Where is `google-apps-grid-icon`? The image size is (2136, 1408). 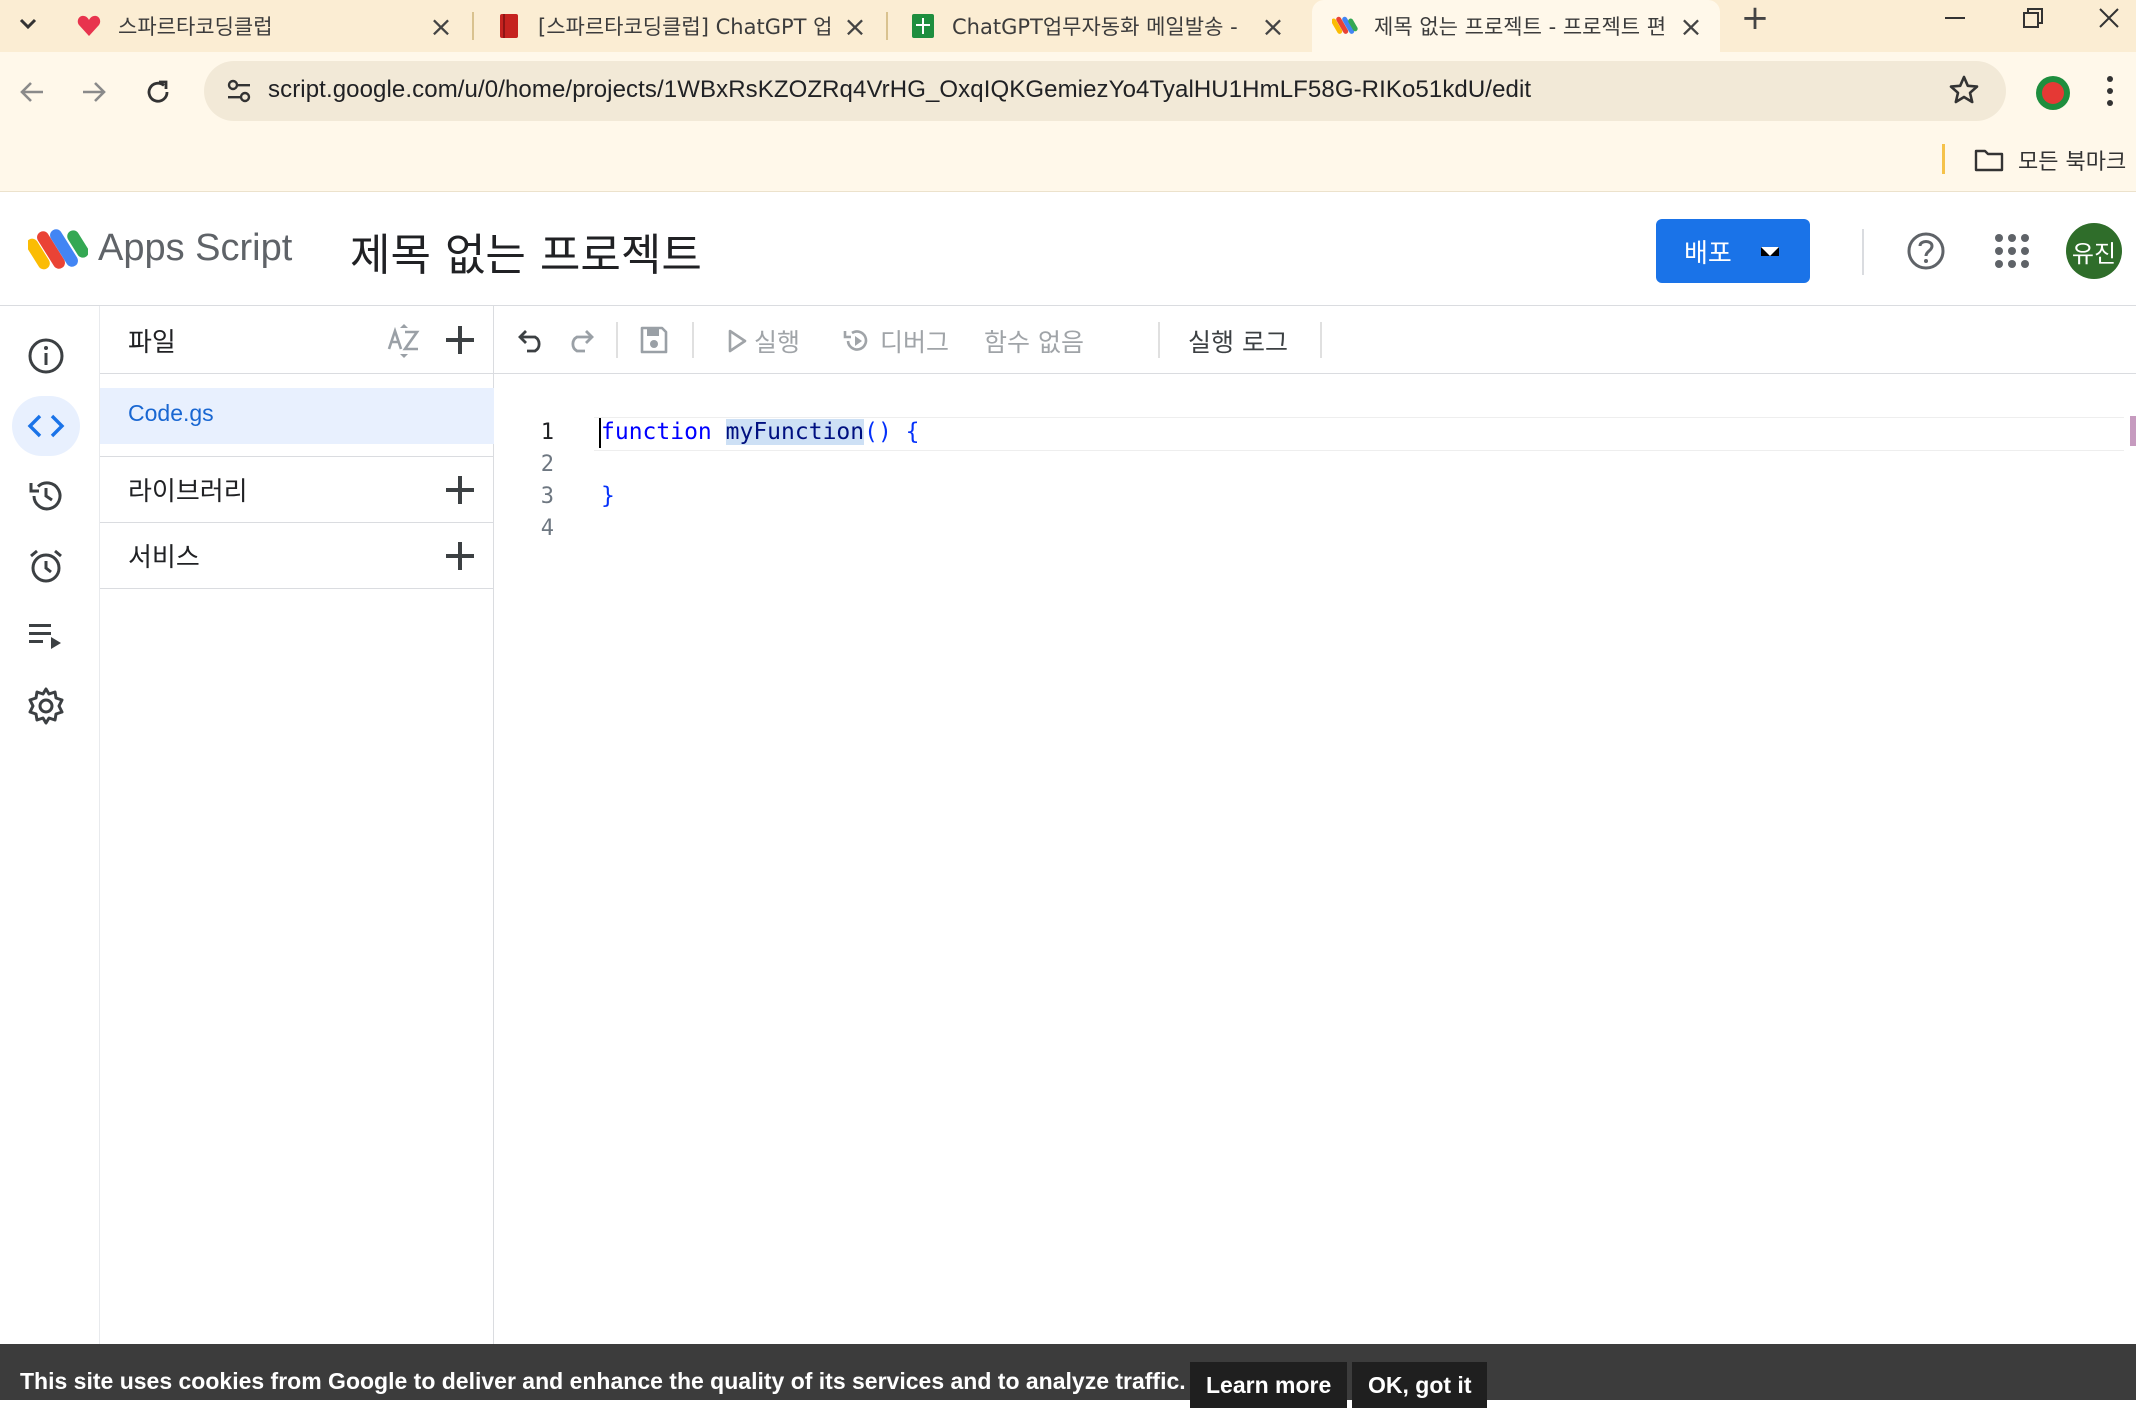 google-apps-grid-icon is located at coordinates (2012, 253).